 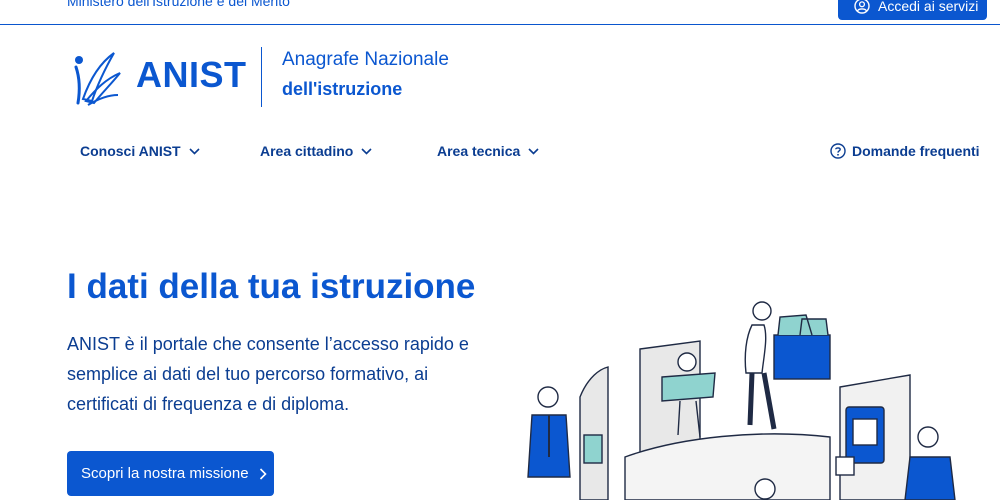 What do you see at coordinates (479, 151) in the screenshot?
I see `nav-item-label: Area tecnica` at bounding box center [479, 151].